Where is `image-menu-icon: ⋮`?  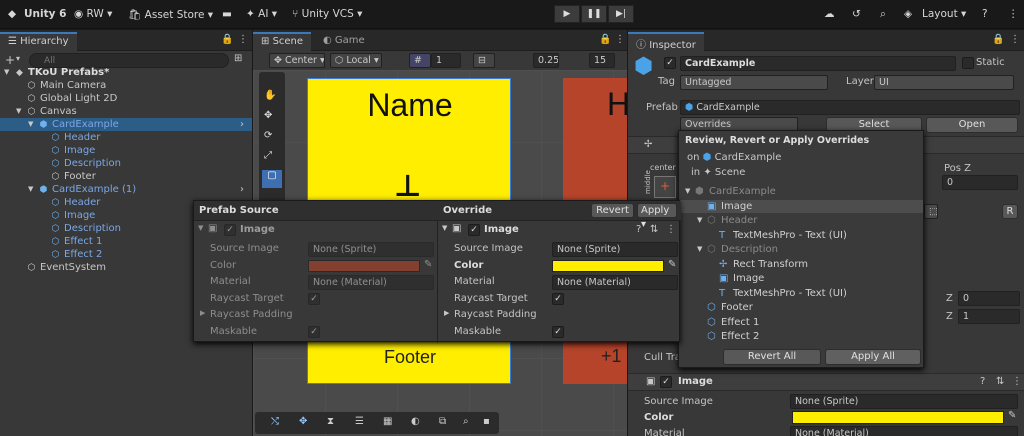 image-menu-icon: ⋮ is located at coordinates (1017, 381).